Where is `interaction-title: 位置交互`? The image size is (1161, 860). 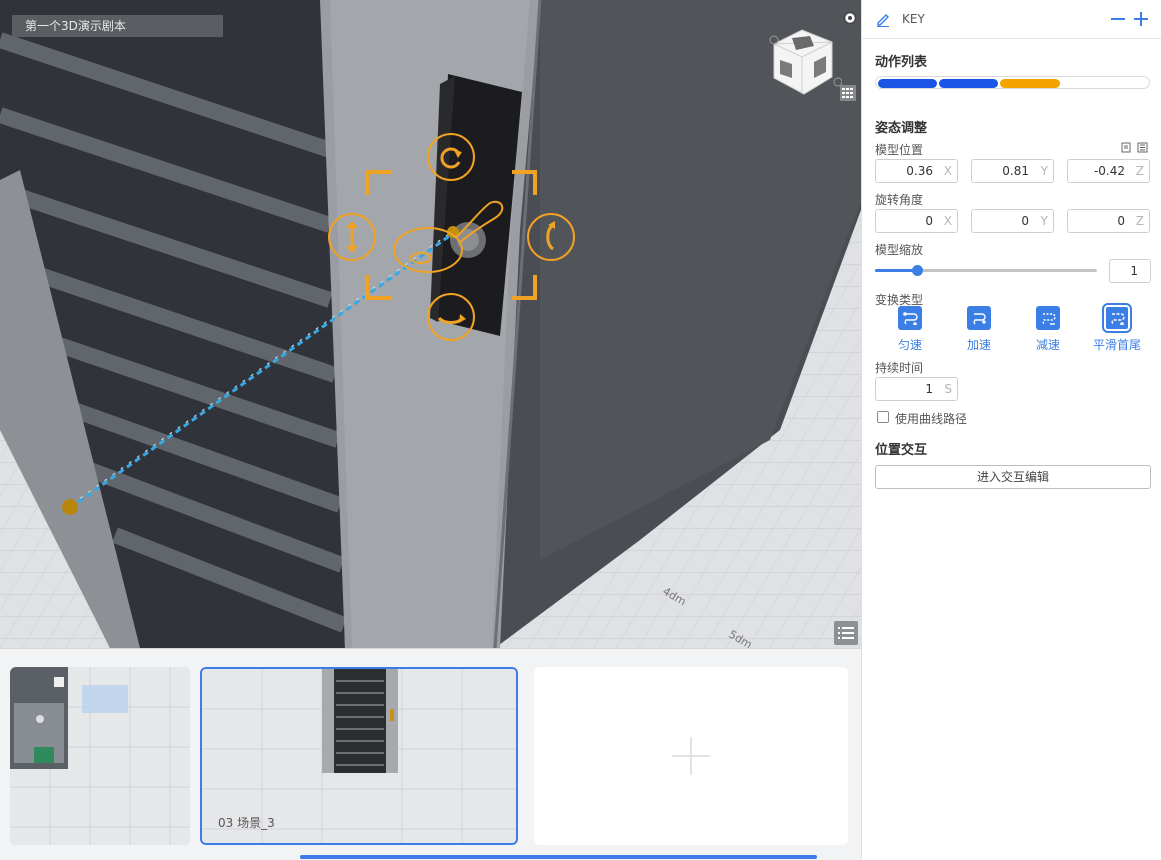 interaction-title: 位置交互 is located at coordinates (901, 450).